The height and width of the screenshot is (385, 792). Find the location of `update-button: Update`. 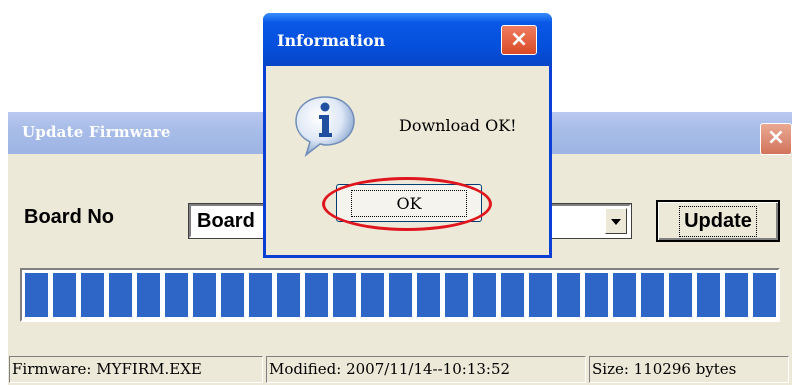

update-button: Update is located at coordinates (718, 221).